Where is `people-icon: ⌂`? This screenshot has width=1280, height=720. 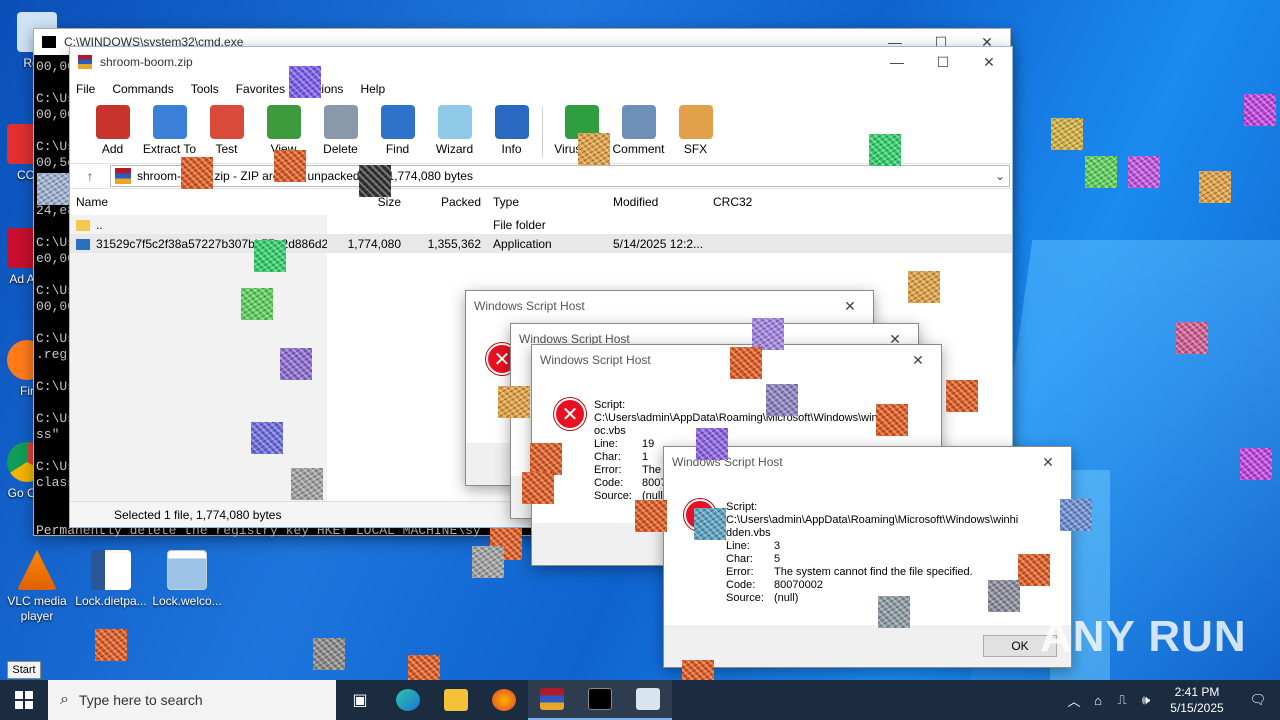 people-icon: ⌂ is located at coordinates (1098, 700).